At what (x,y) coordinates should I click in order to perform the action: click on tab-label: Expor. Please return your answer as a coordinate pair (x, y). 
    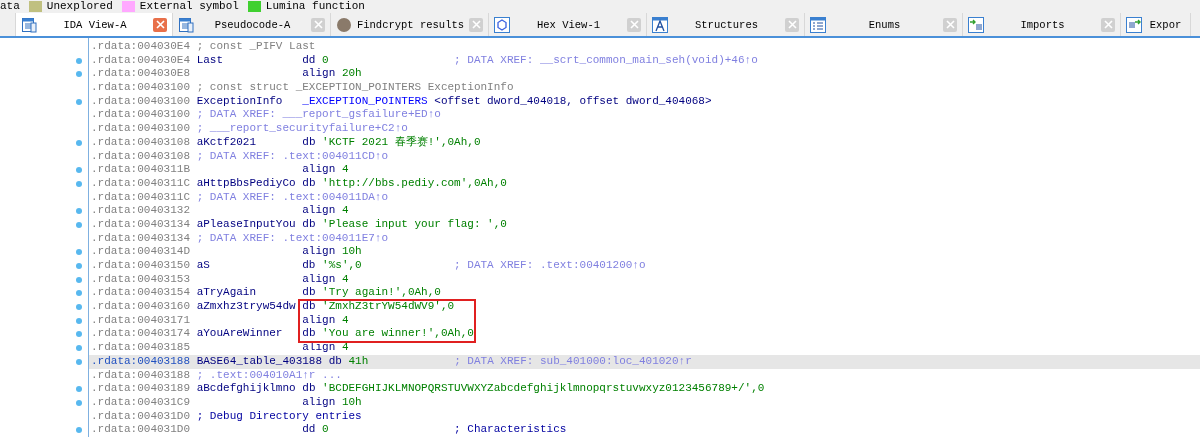
    Looking at the image, I should click on (1165, 24).